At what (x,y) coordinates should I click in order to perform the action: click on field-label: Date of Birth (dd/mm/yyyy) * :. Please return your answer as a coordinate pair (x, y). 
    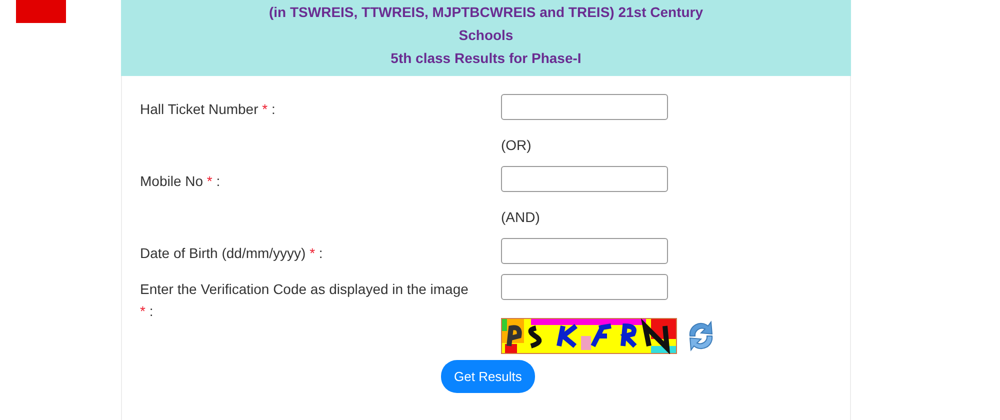
    Looking at the image, I should click on (232, 253).